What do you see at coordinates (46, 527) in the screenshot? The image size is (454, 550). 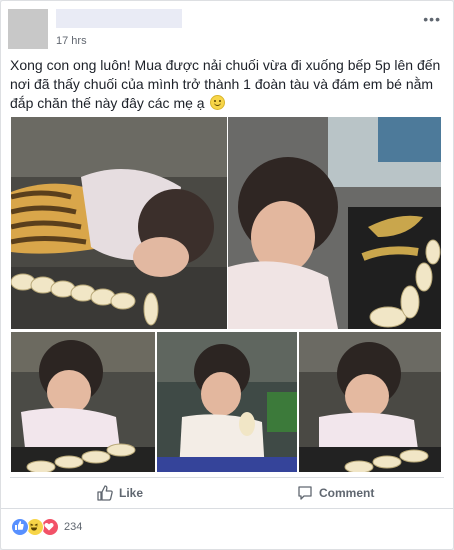 I see `reactions-summary: 234` at bounding box center [46, 527].